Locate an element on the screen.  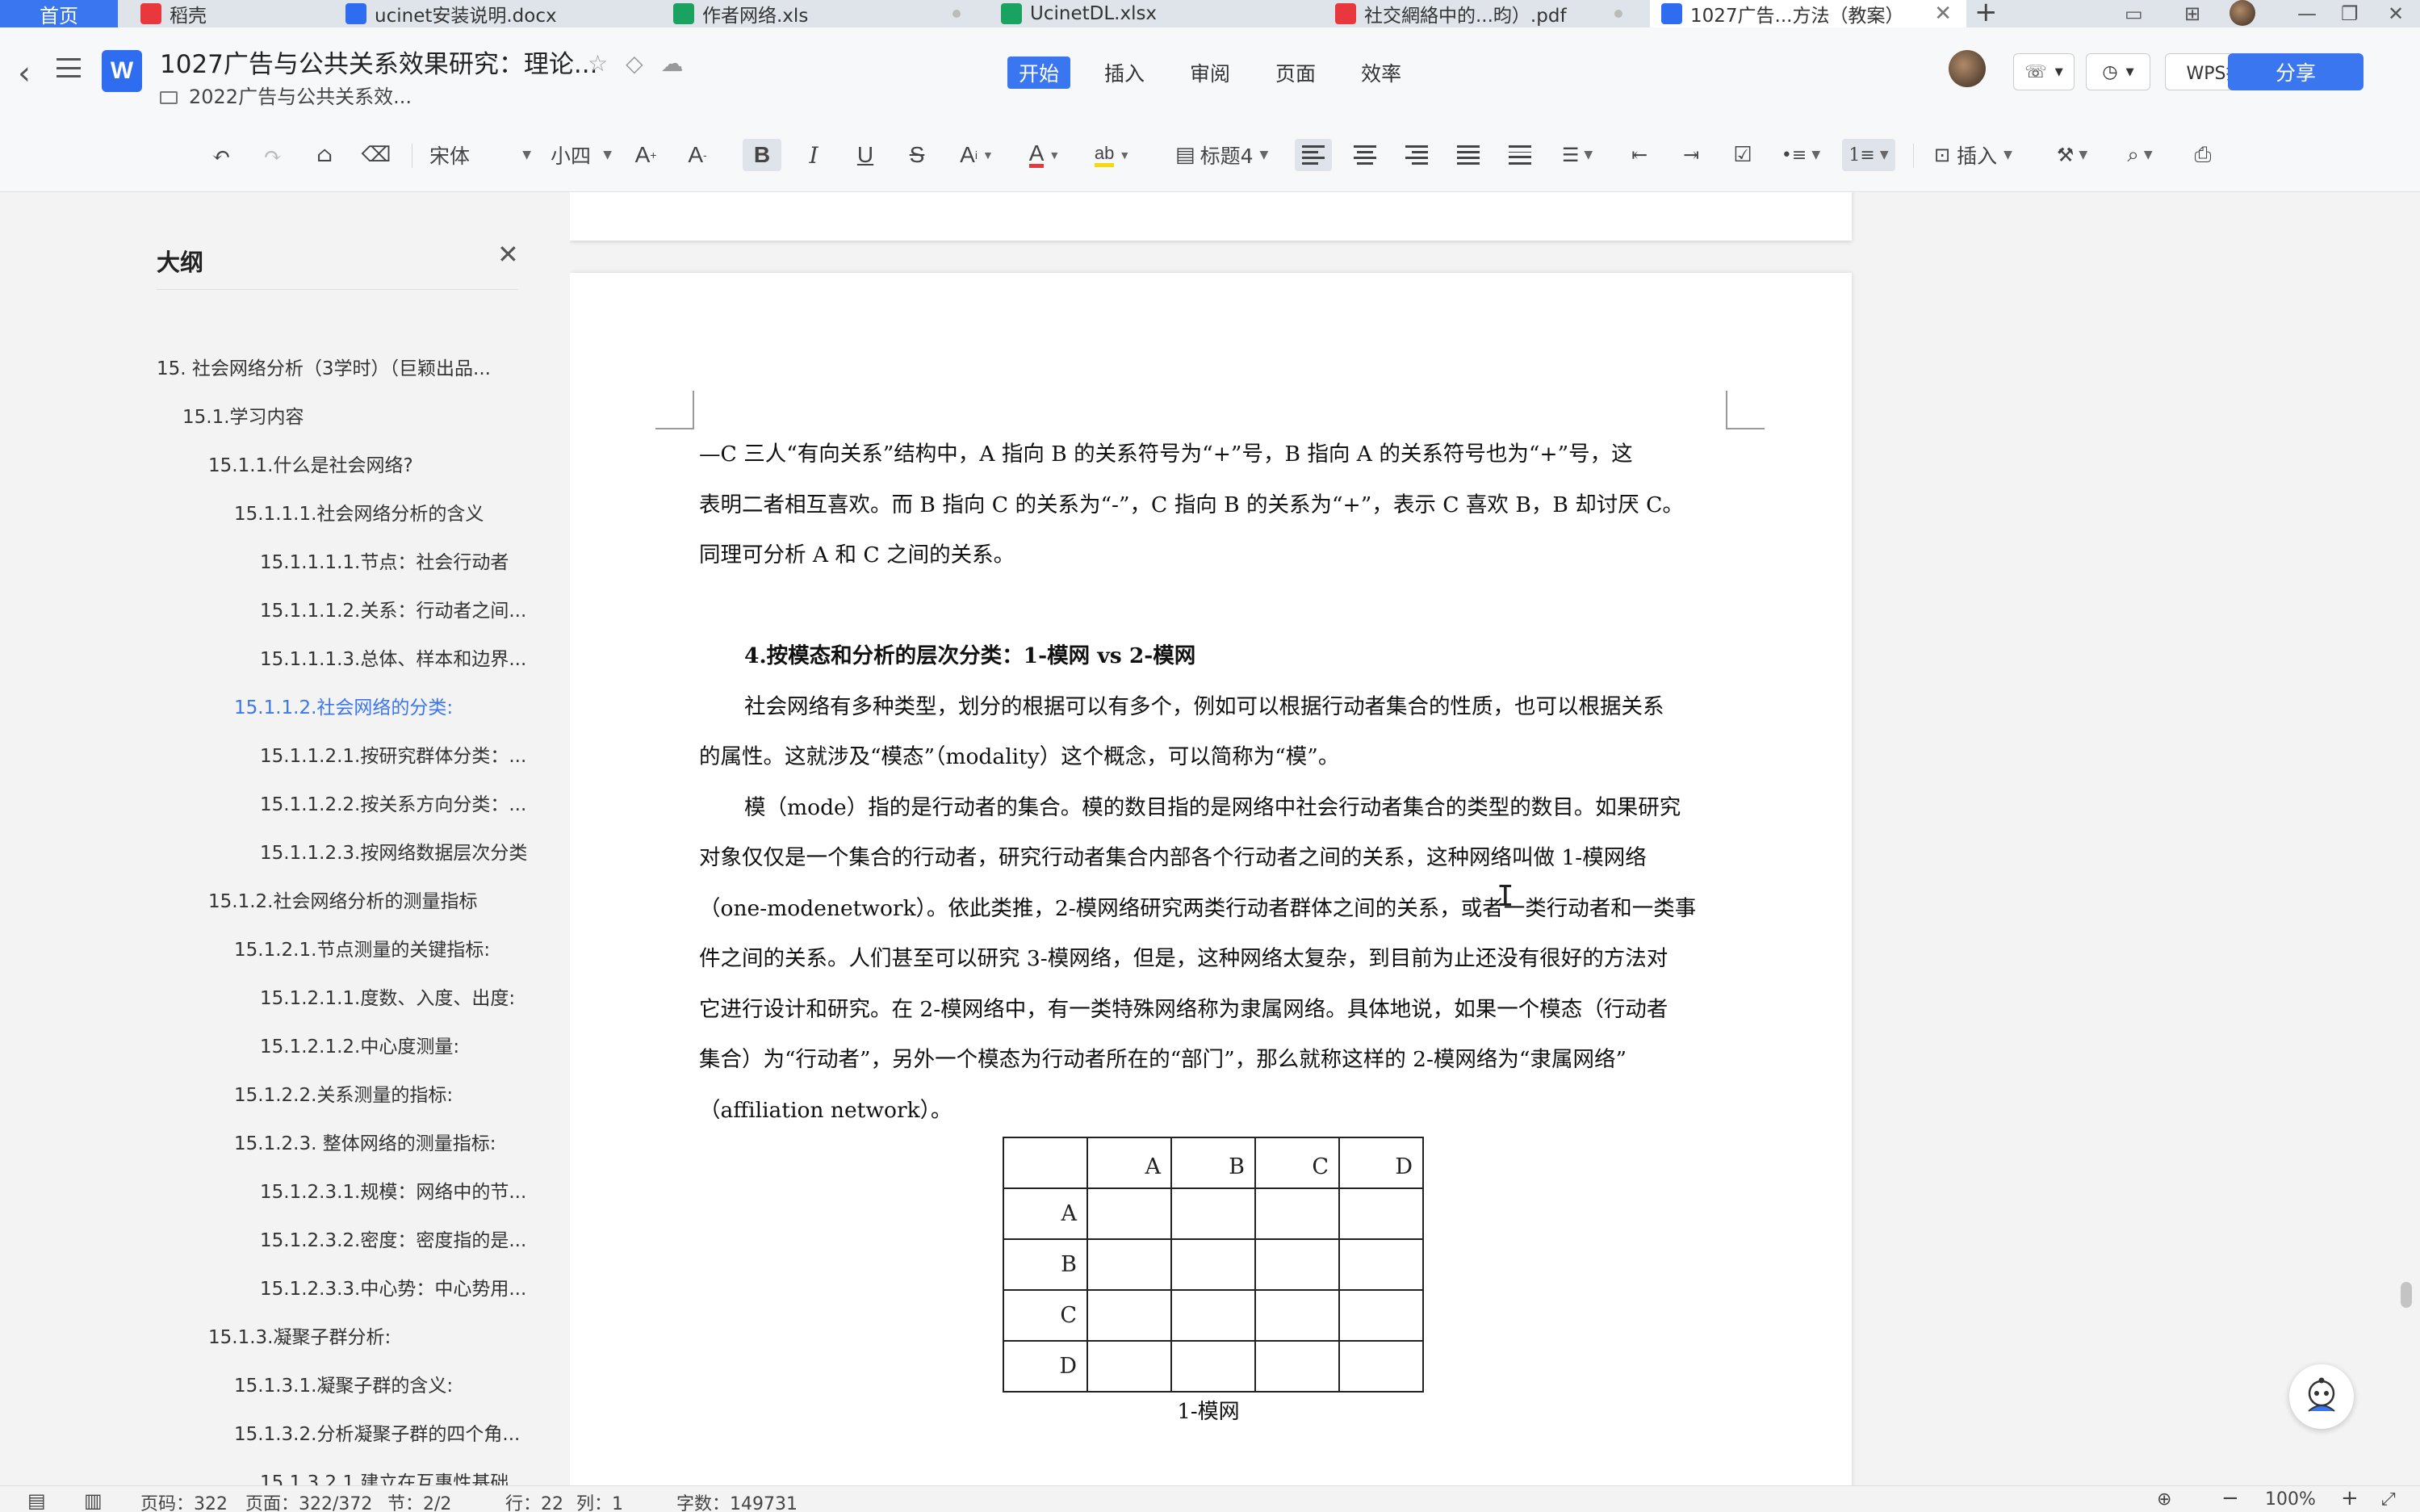
font-size-select: 小四 ▼ is located at coordinates (581, 155).